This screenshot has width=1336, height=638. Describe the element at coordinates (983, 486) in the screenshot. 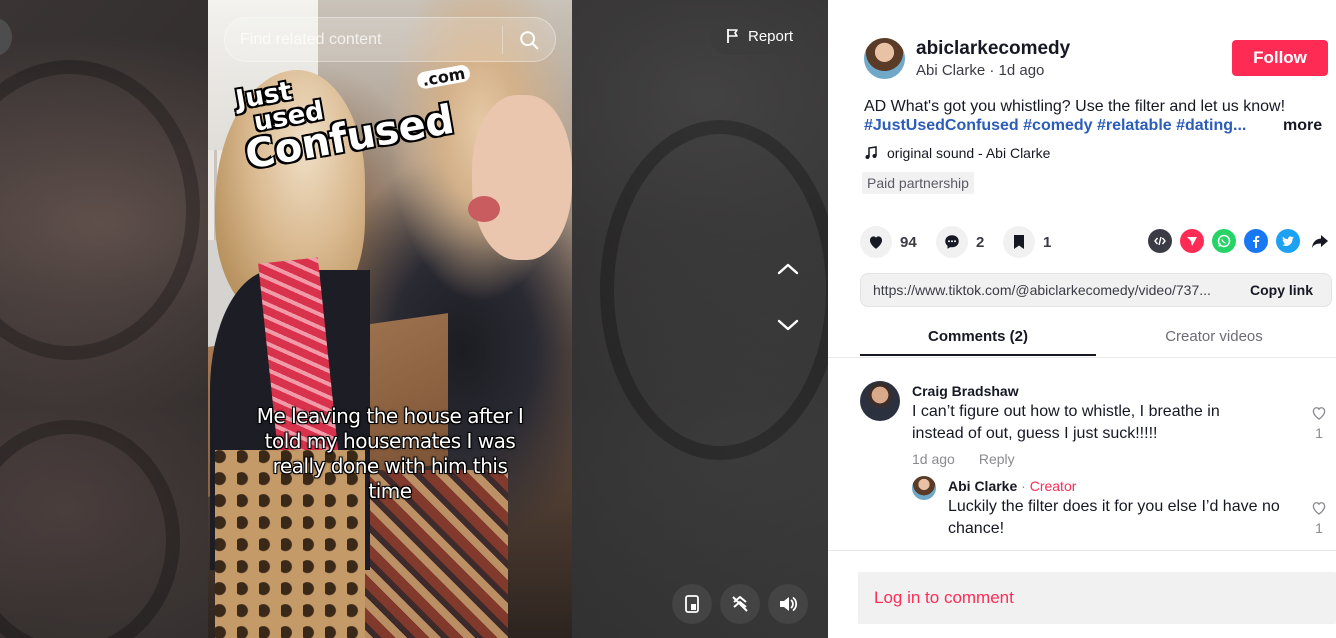

I see `reply-author-label: Abi Clarke` at that location.